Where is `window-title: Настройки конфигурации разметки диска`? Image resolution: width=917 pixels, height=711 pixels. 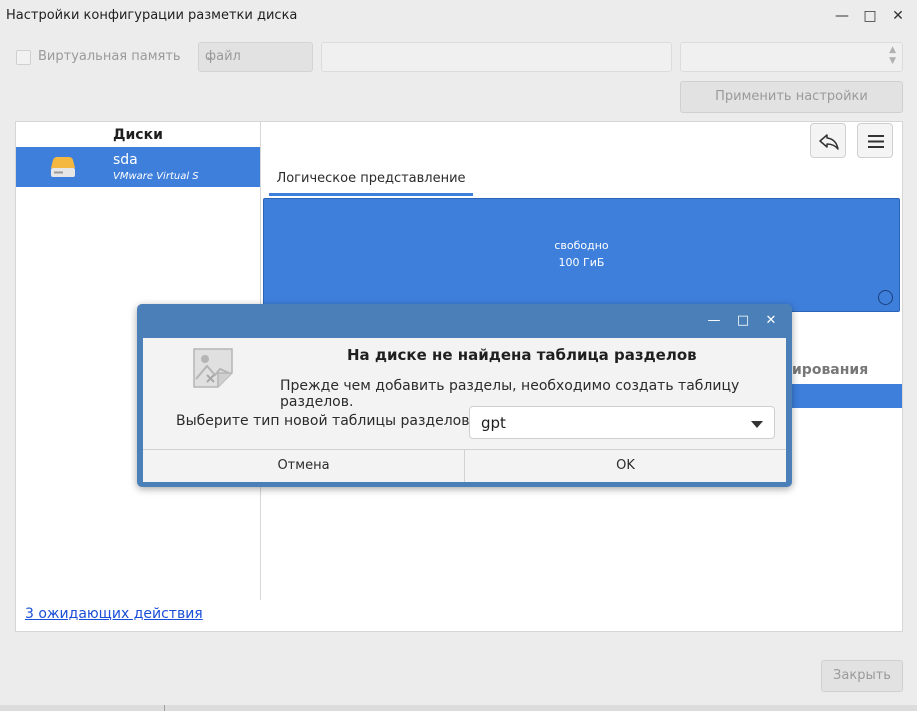 window-title: Настройки конфигурации разметки диска is located at coordinates (152, 15).